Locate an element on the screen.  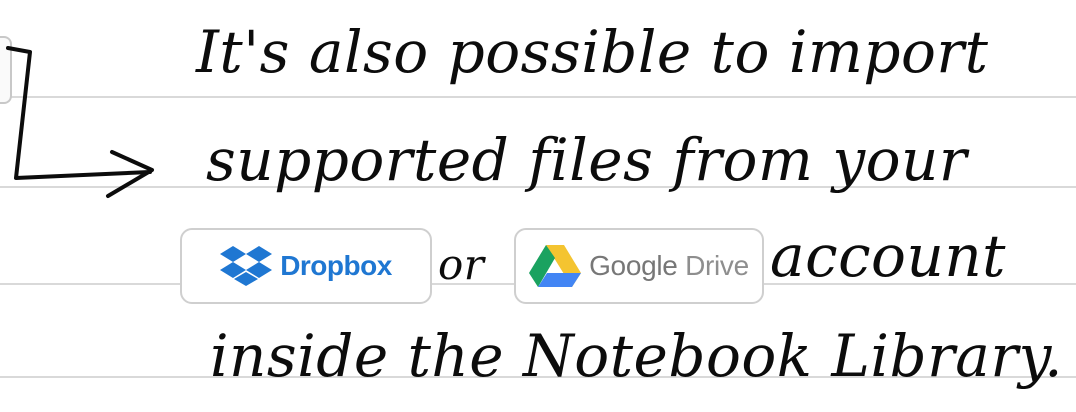
handwritten-line-1: It's also possible to import is located at coordinates (592, 52).